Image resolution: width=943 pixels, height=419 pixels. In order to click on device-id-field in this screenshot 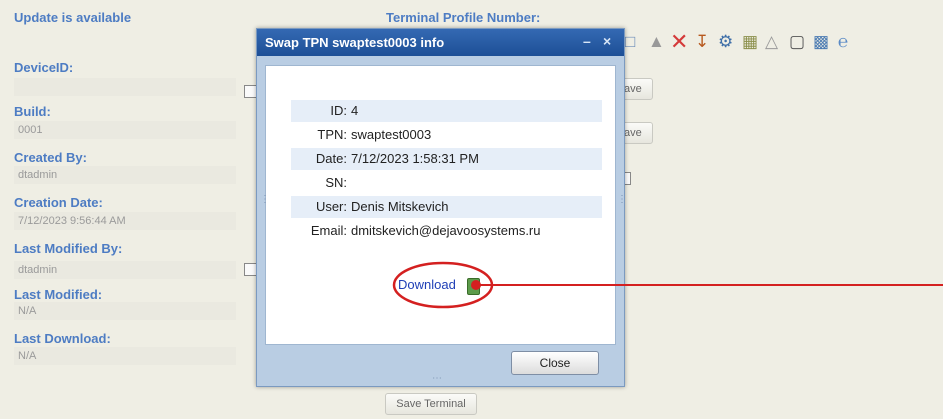, I will do `click(125, 87)`.